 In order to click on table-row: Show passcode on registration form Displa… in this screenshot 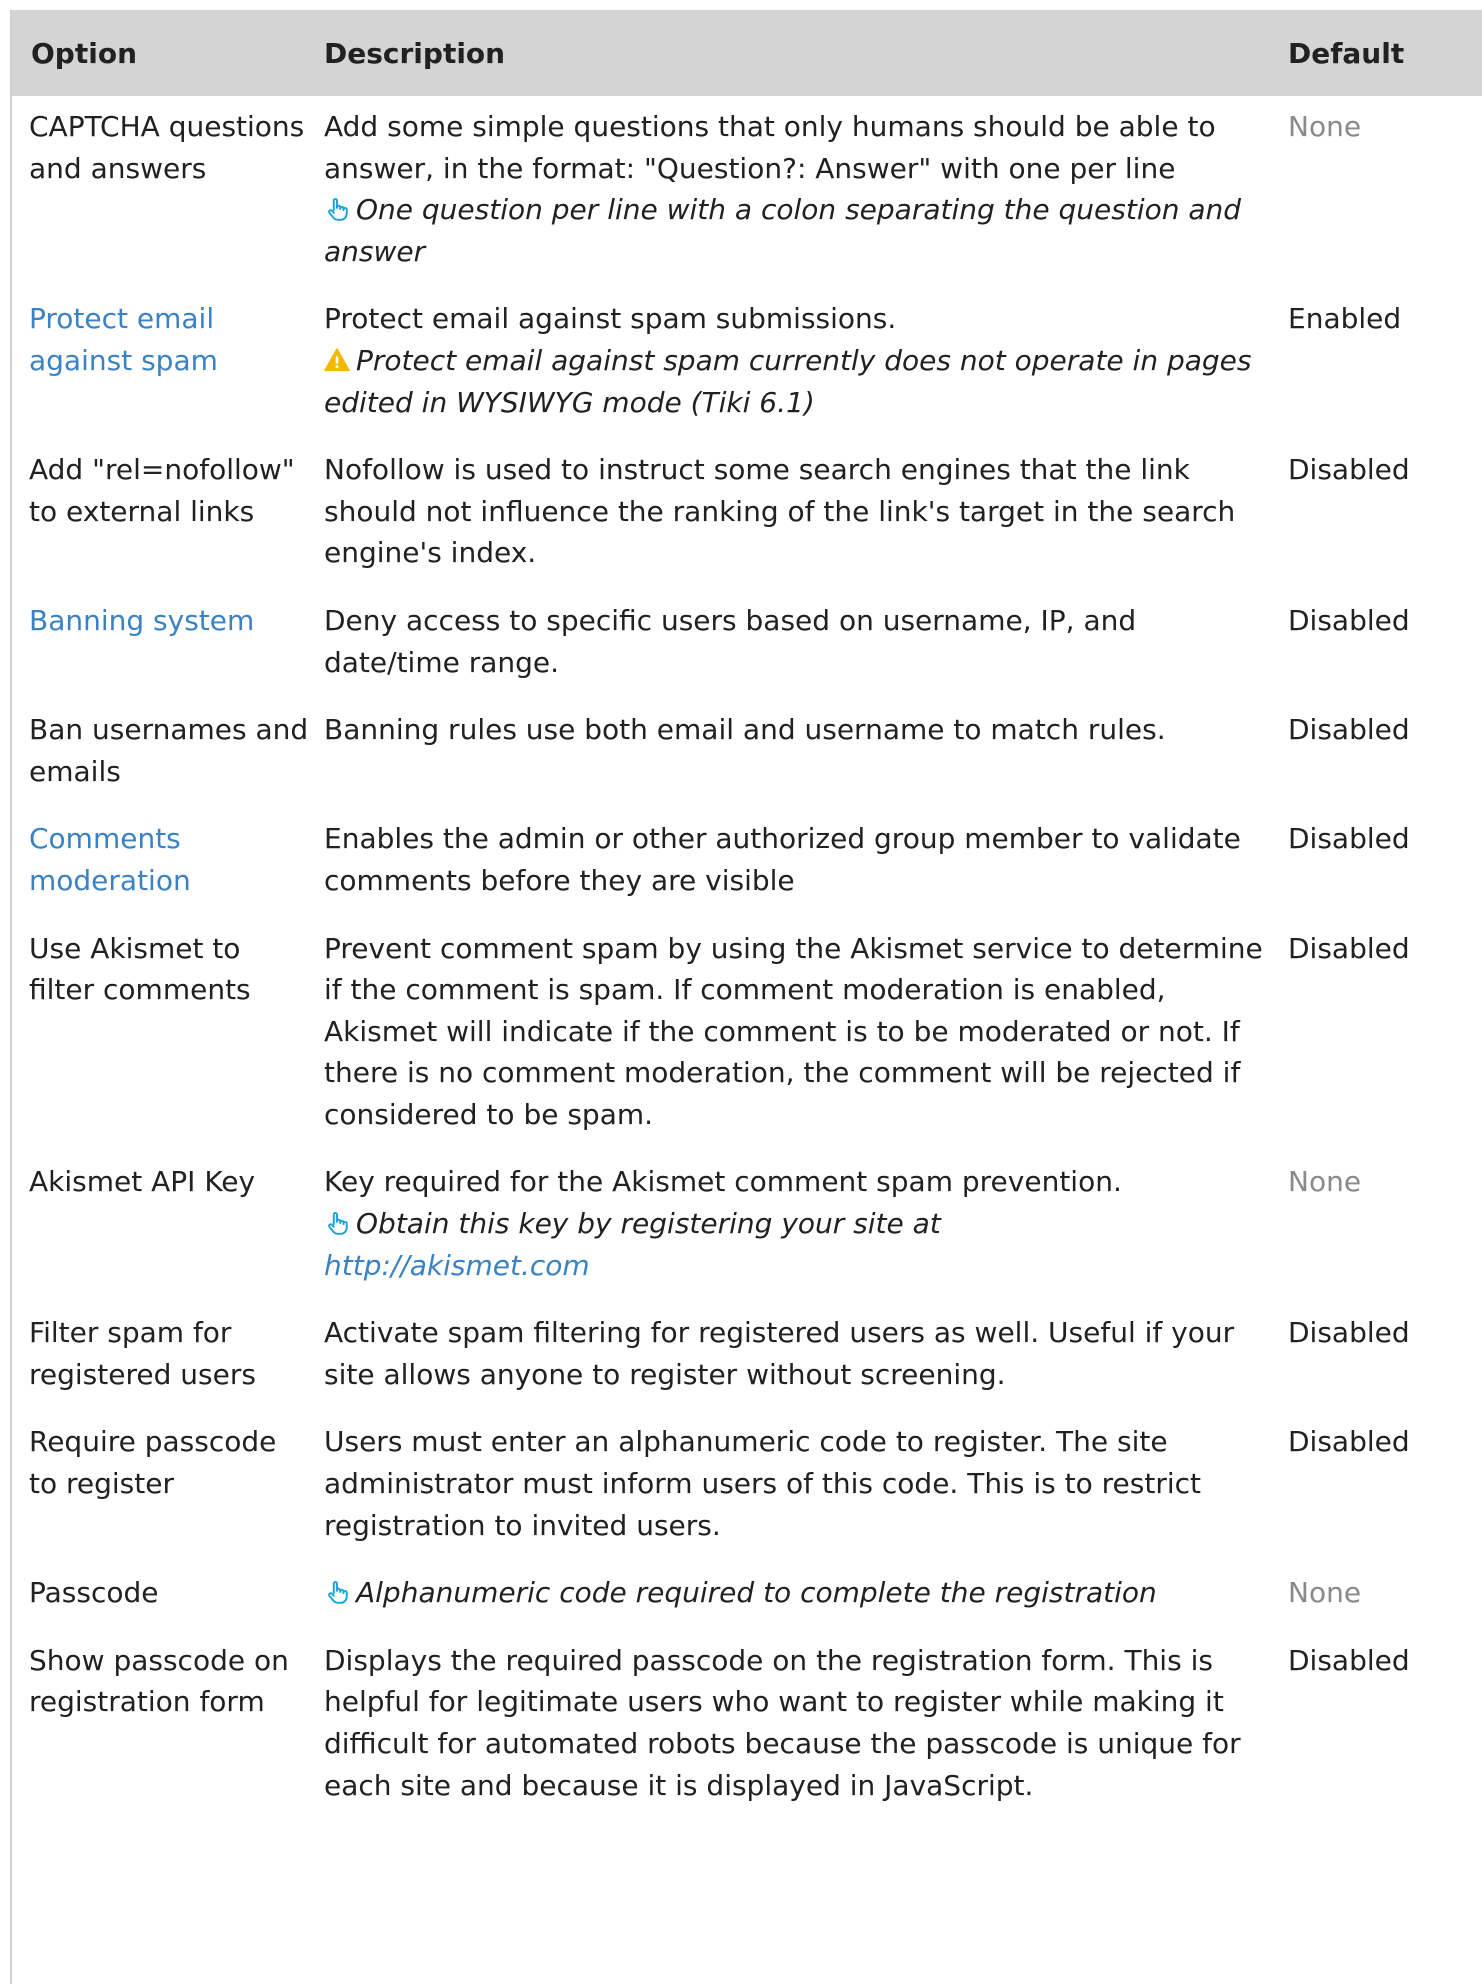, I will do `click(747, 1726)`.